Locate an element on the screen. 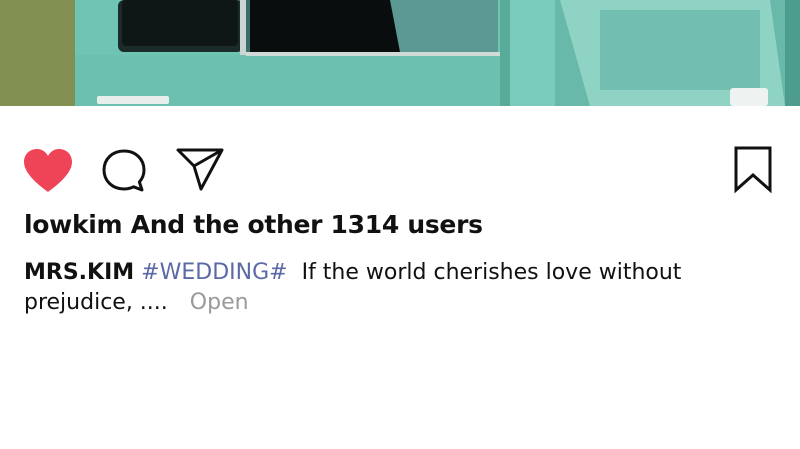 The image size is (800, 449). bookmark-icon is located at coordinates (753, 170).